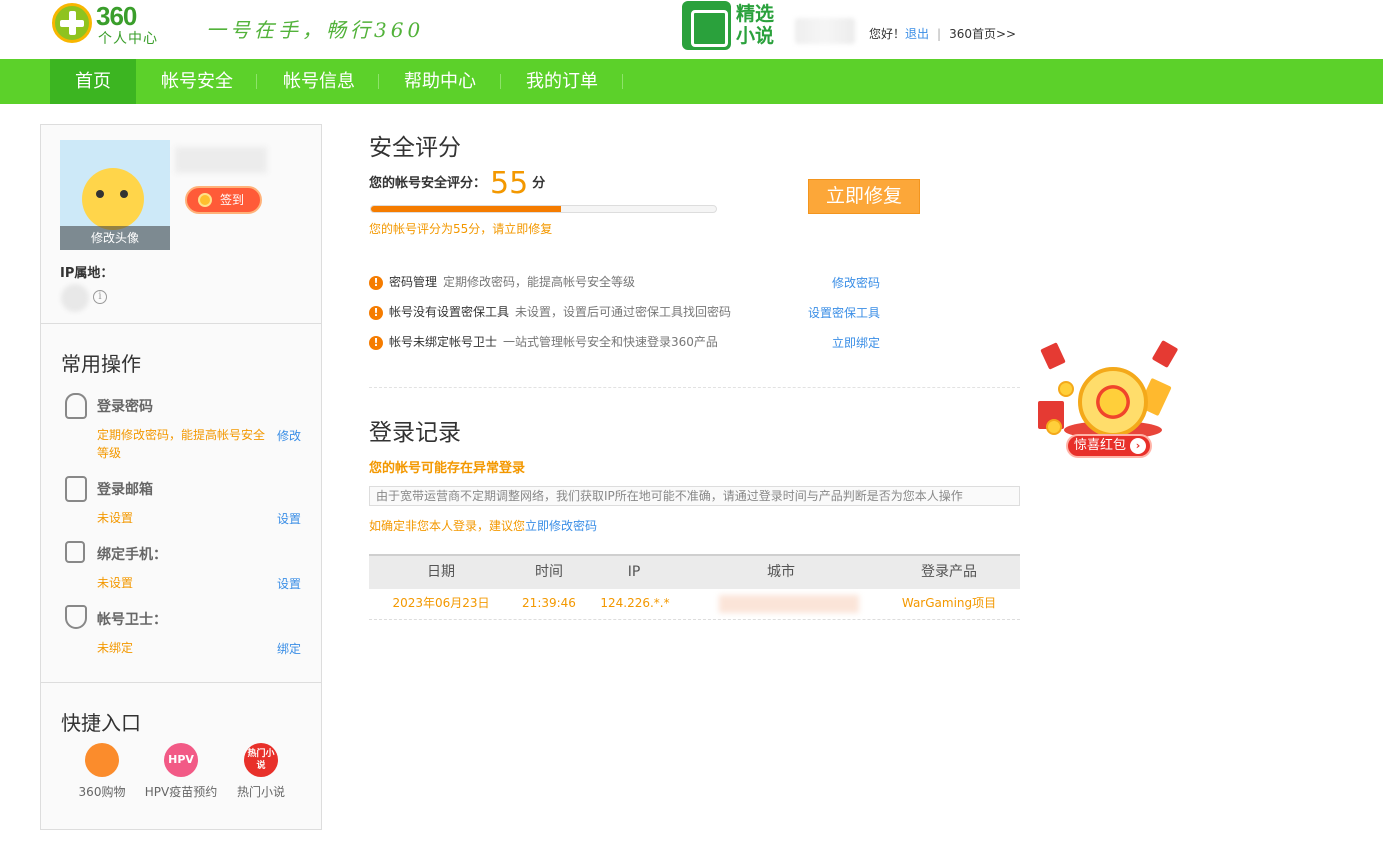 This screenshot has height=841, width=1383. What do you see at coordinates (694, 387) in the screenshot?
I see `section-divider` at bounding box center [694, 387].